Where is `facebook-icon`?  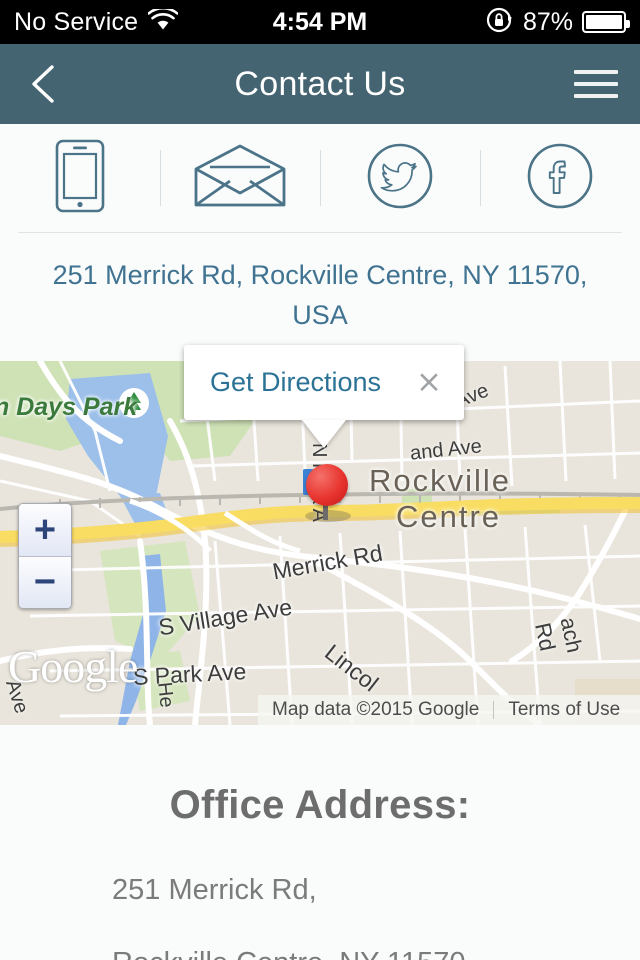 facebook-icon is located at coordinates (560, 178).